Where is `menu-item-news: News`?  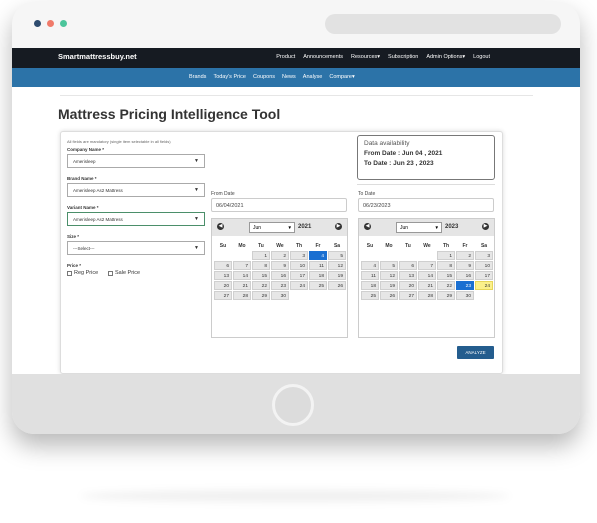
menu-item-news: News is located at coordinates (289, 77).